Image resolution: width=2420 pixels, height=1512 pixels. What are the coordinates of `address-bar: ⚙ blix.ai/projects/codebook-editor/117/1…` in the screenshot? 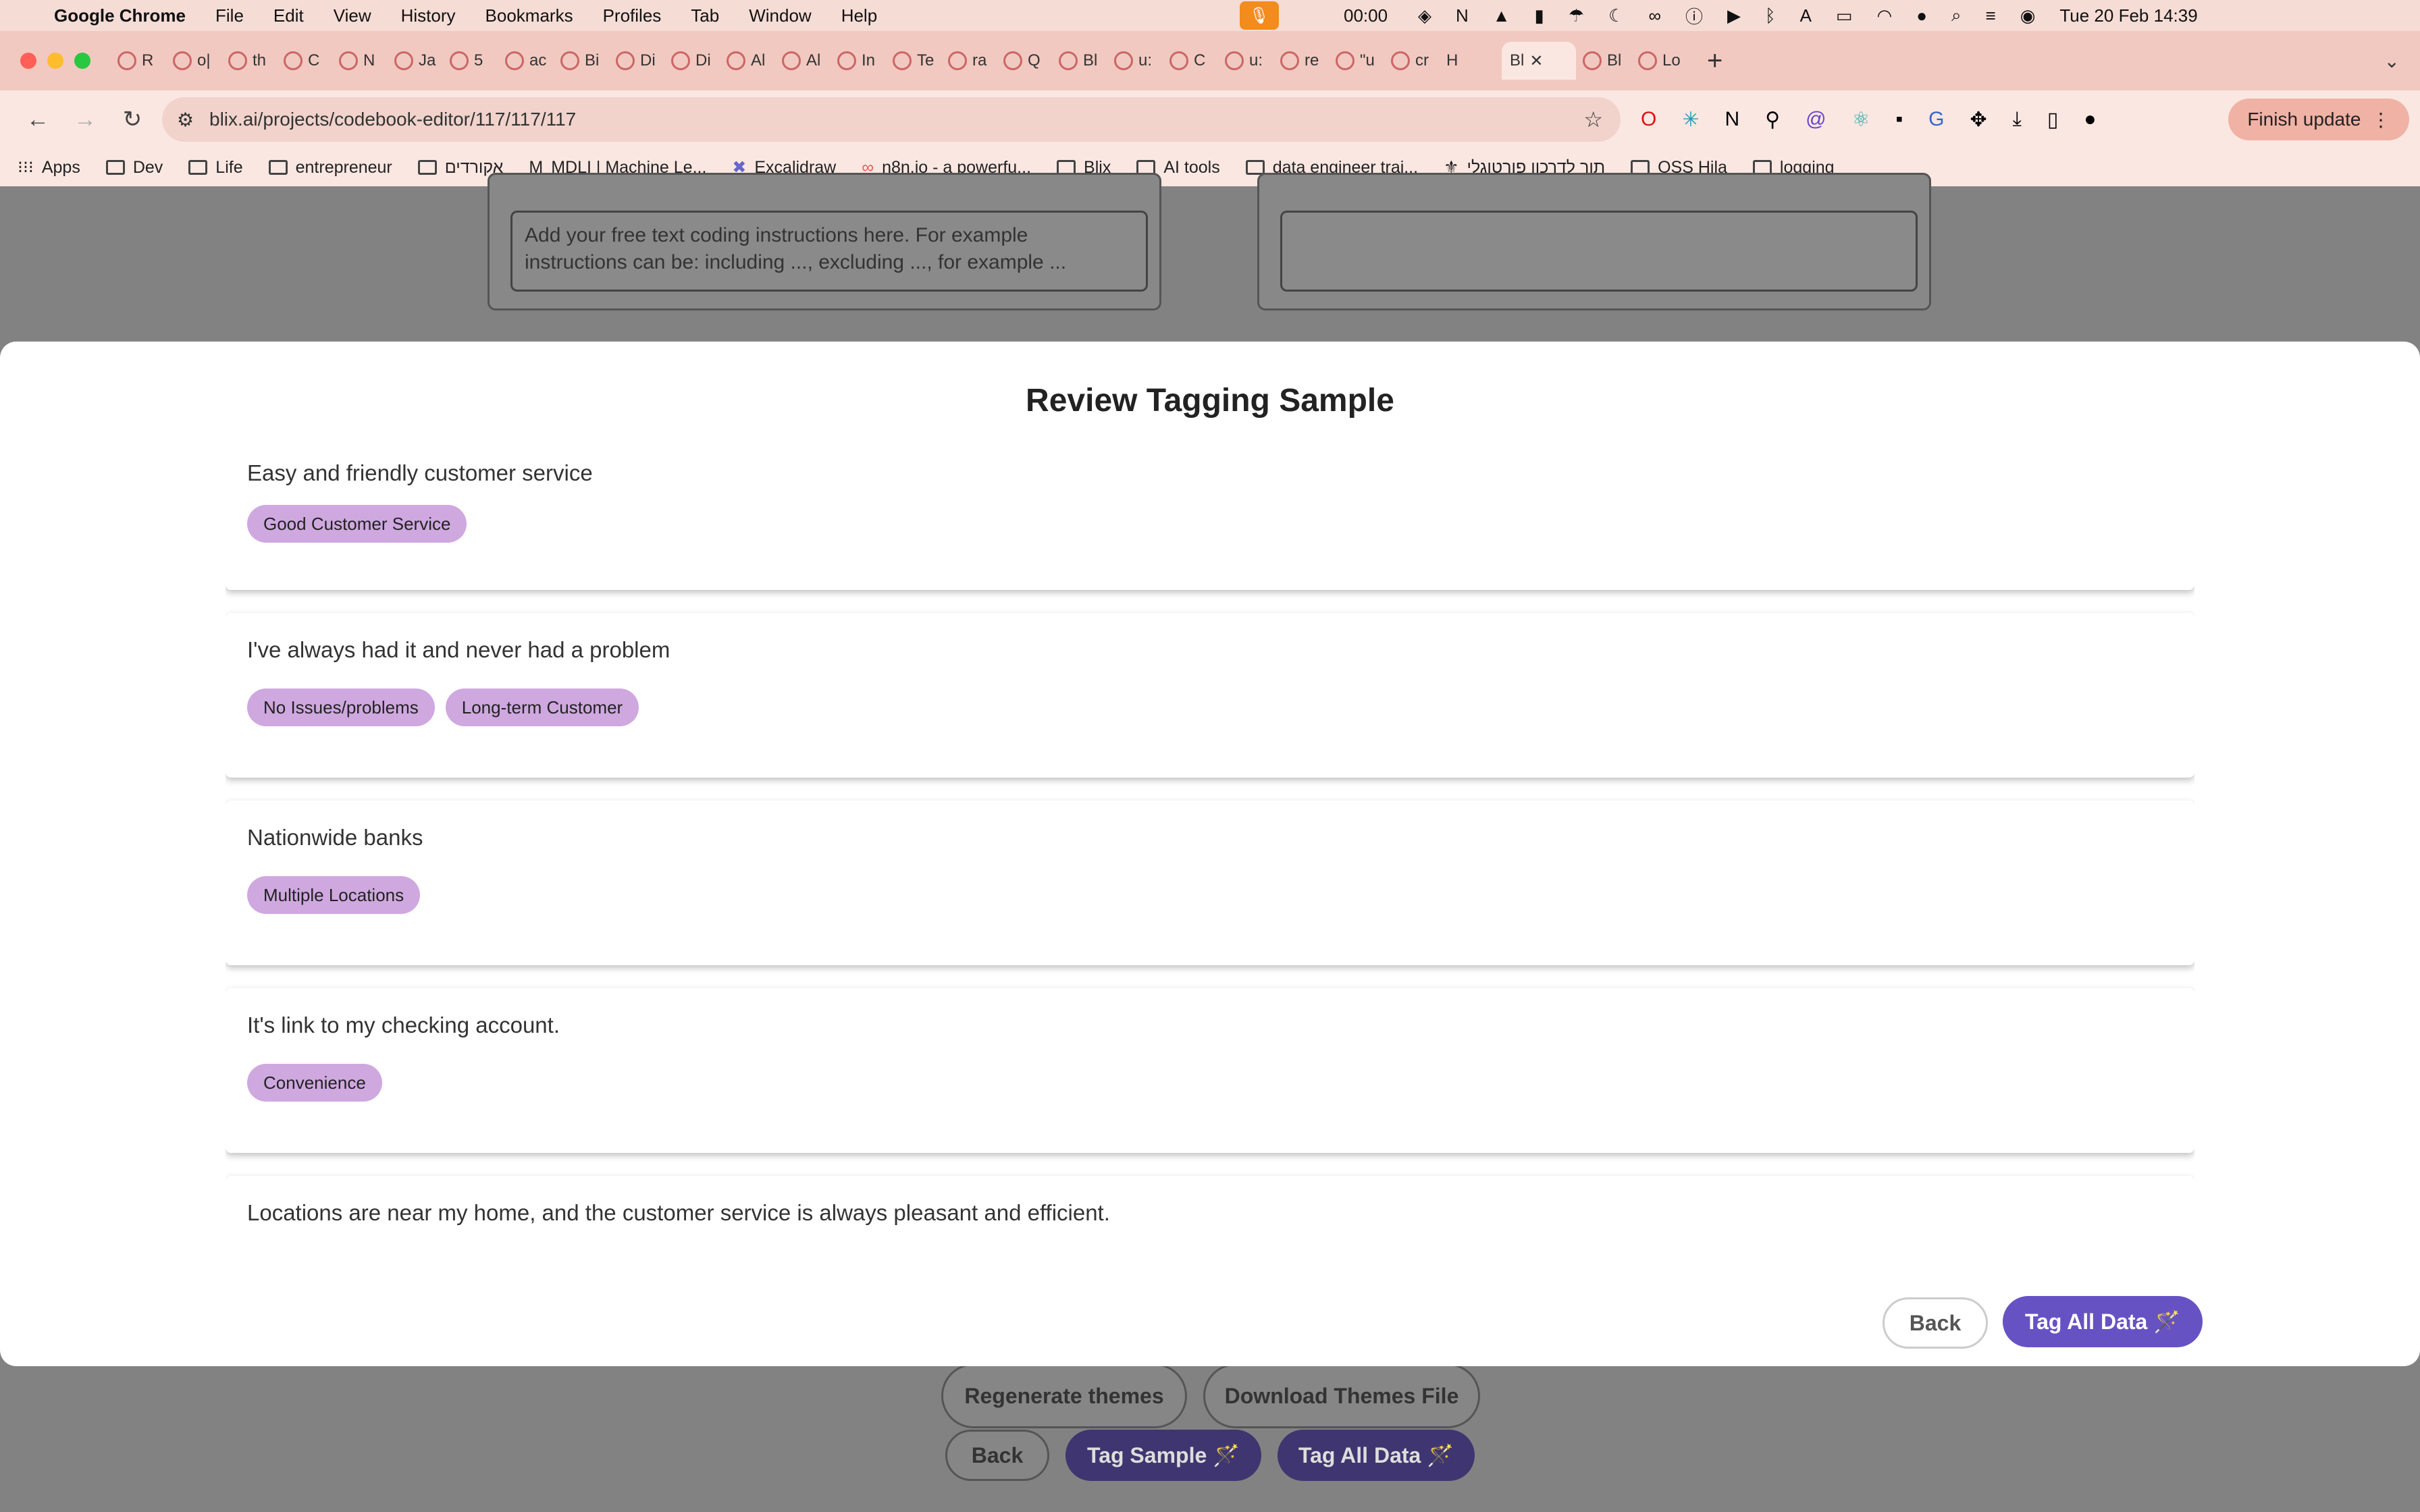 It's located at (891, 120).